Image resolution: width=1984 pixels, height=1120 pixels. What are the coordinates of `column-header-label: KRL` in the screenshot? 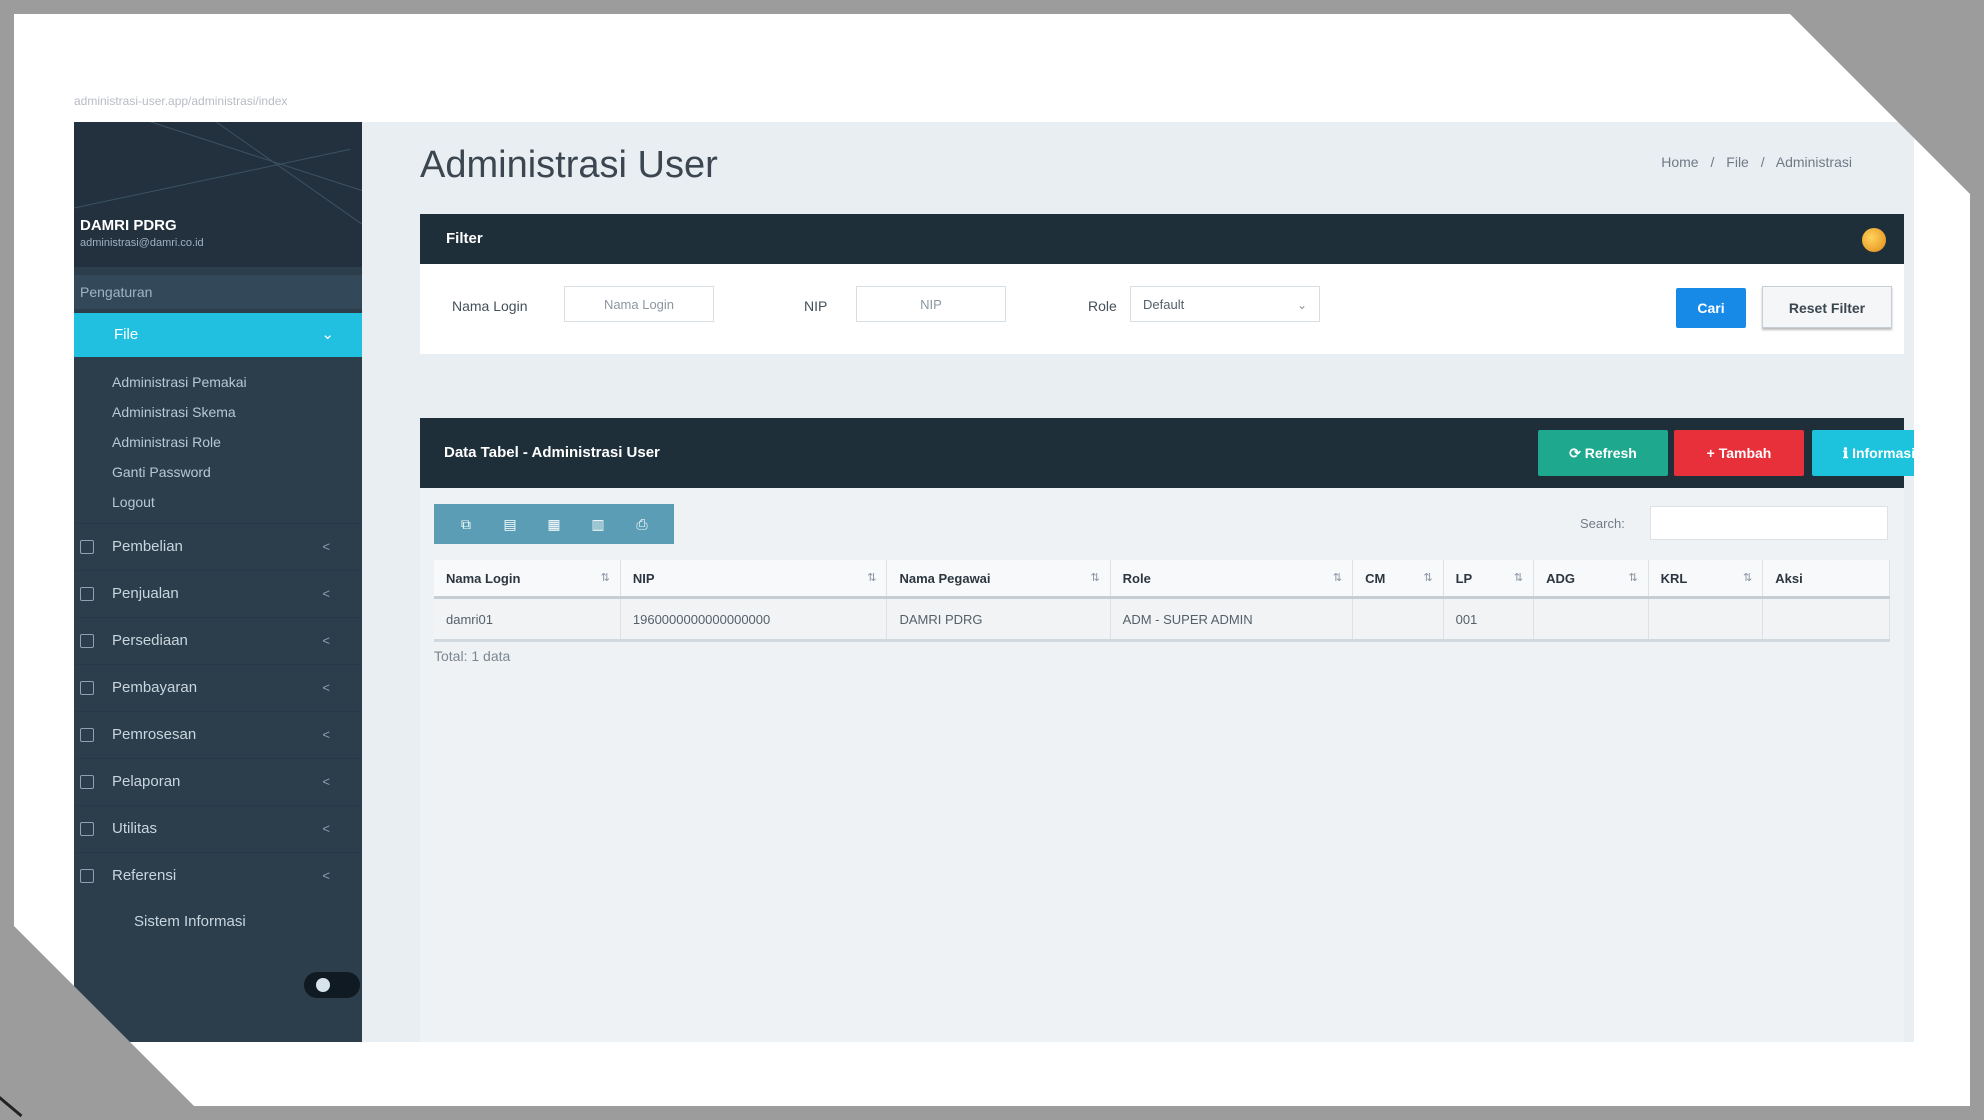 It's located at (1674, 578).